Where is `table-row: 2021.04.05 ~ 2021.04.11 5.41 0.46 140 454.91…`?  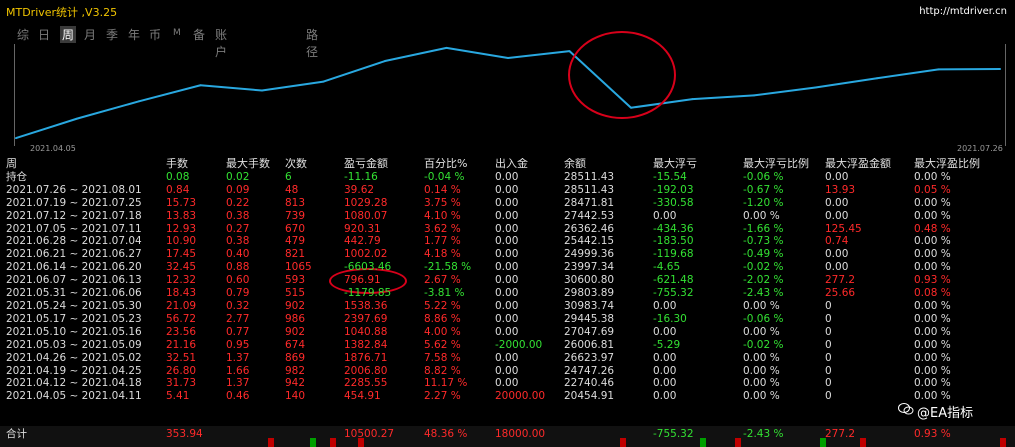
table-row: 2021.04.05 ~ 2021.04.11 5.41 0.46 140 454.91… is located at coordinates (506, 396).